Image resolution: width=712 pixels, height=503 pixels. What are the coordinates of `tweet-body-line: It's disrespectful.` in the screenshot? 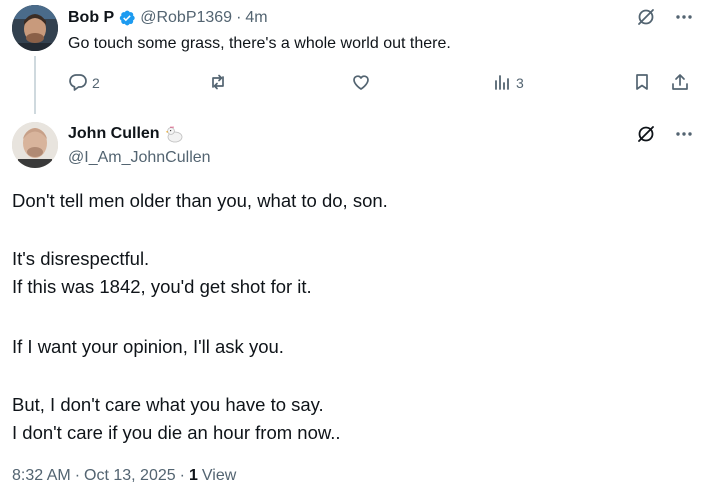 It's located at (81, 258).